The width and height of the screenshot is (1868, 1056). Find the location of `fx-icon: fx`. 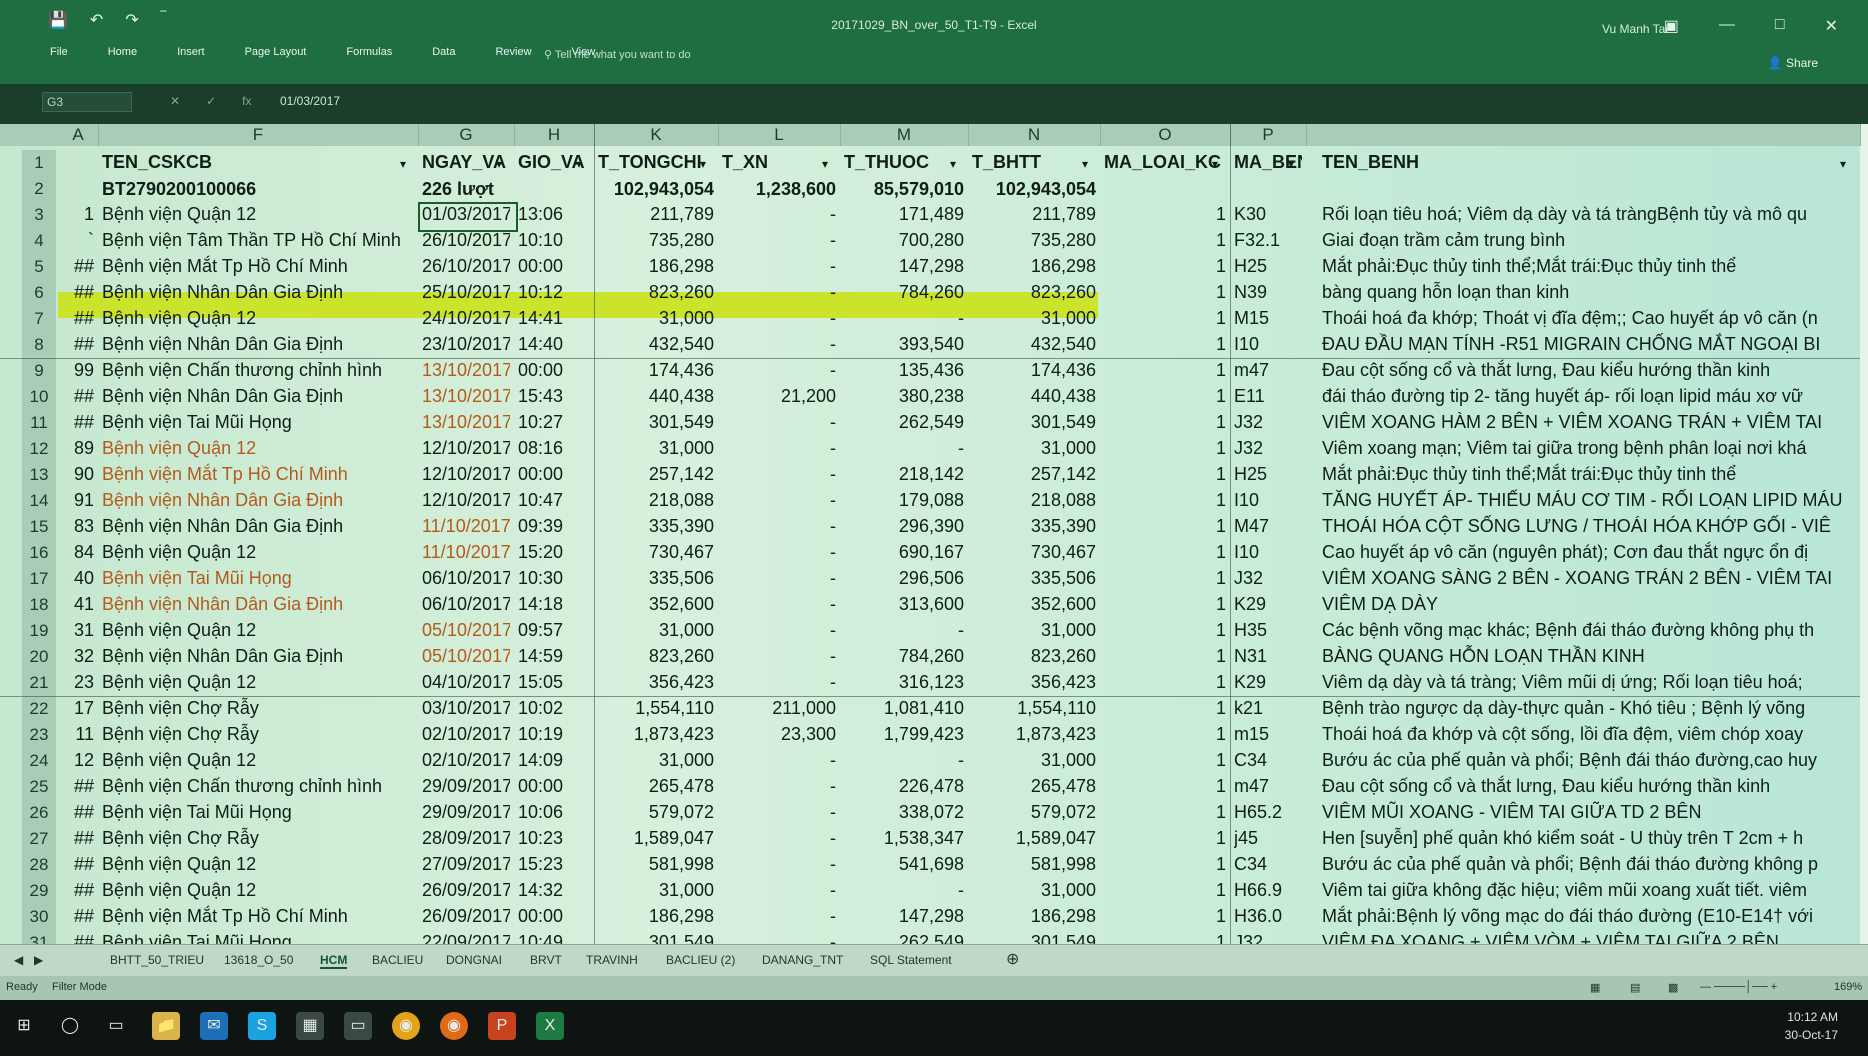

fx-icon: fx is located at coordinates (246, 101).